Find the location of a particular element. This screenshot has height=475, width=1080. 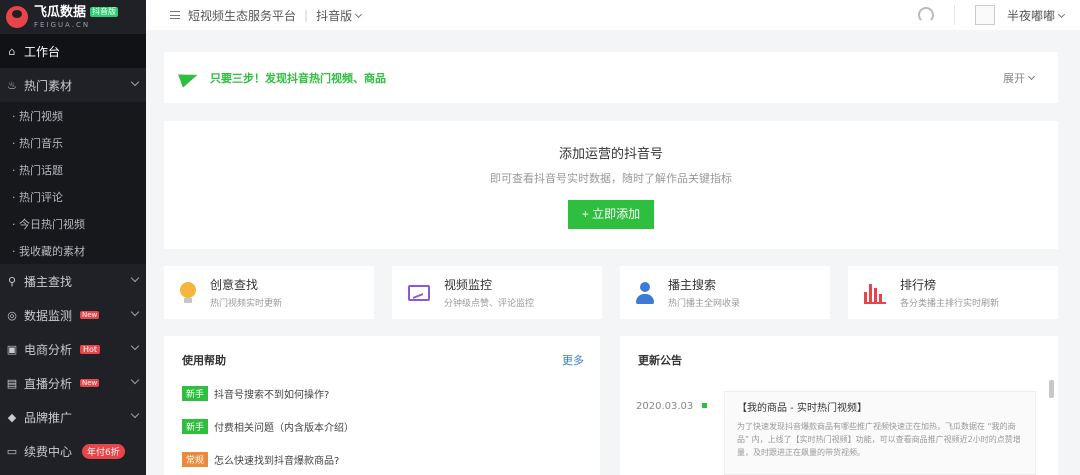

feature-creative-search: 创意查找 热门视频实时更新 is located at coordinates (269, 292).